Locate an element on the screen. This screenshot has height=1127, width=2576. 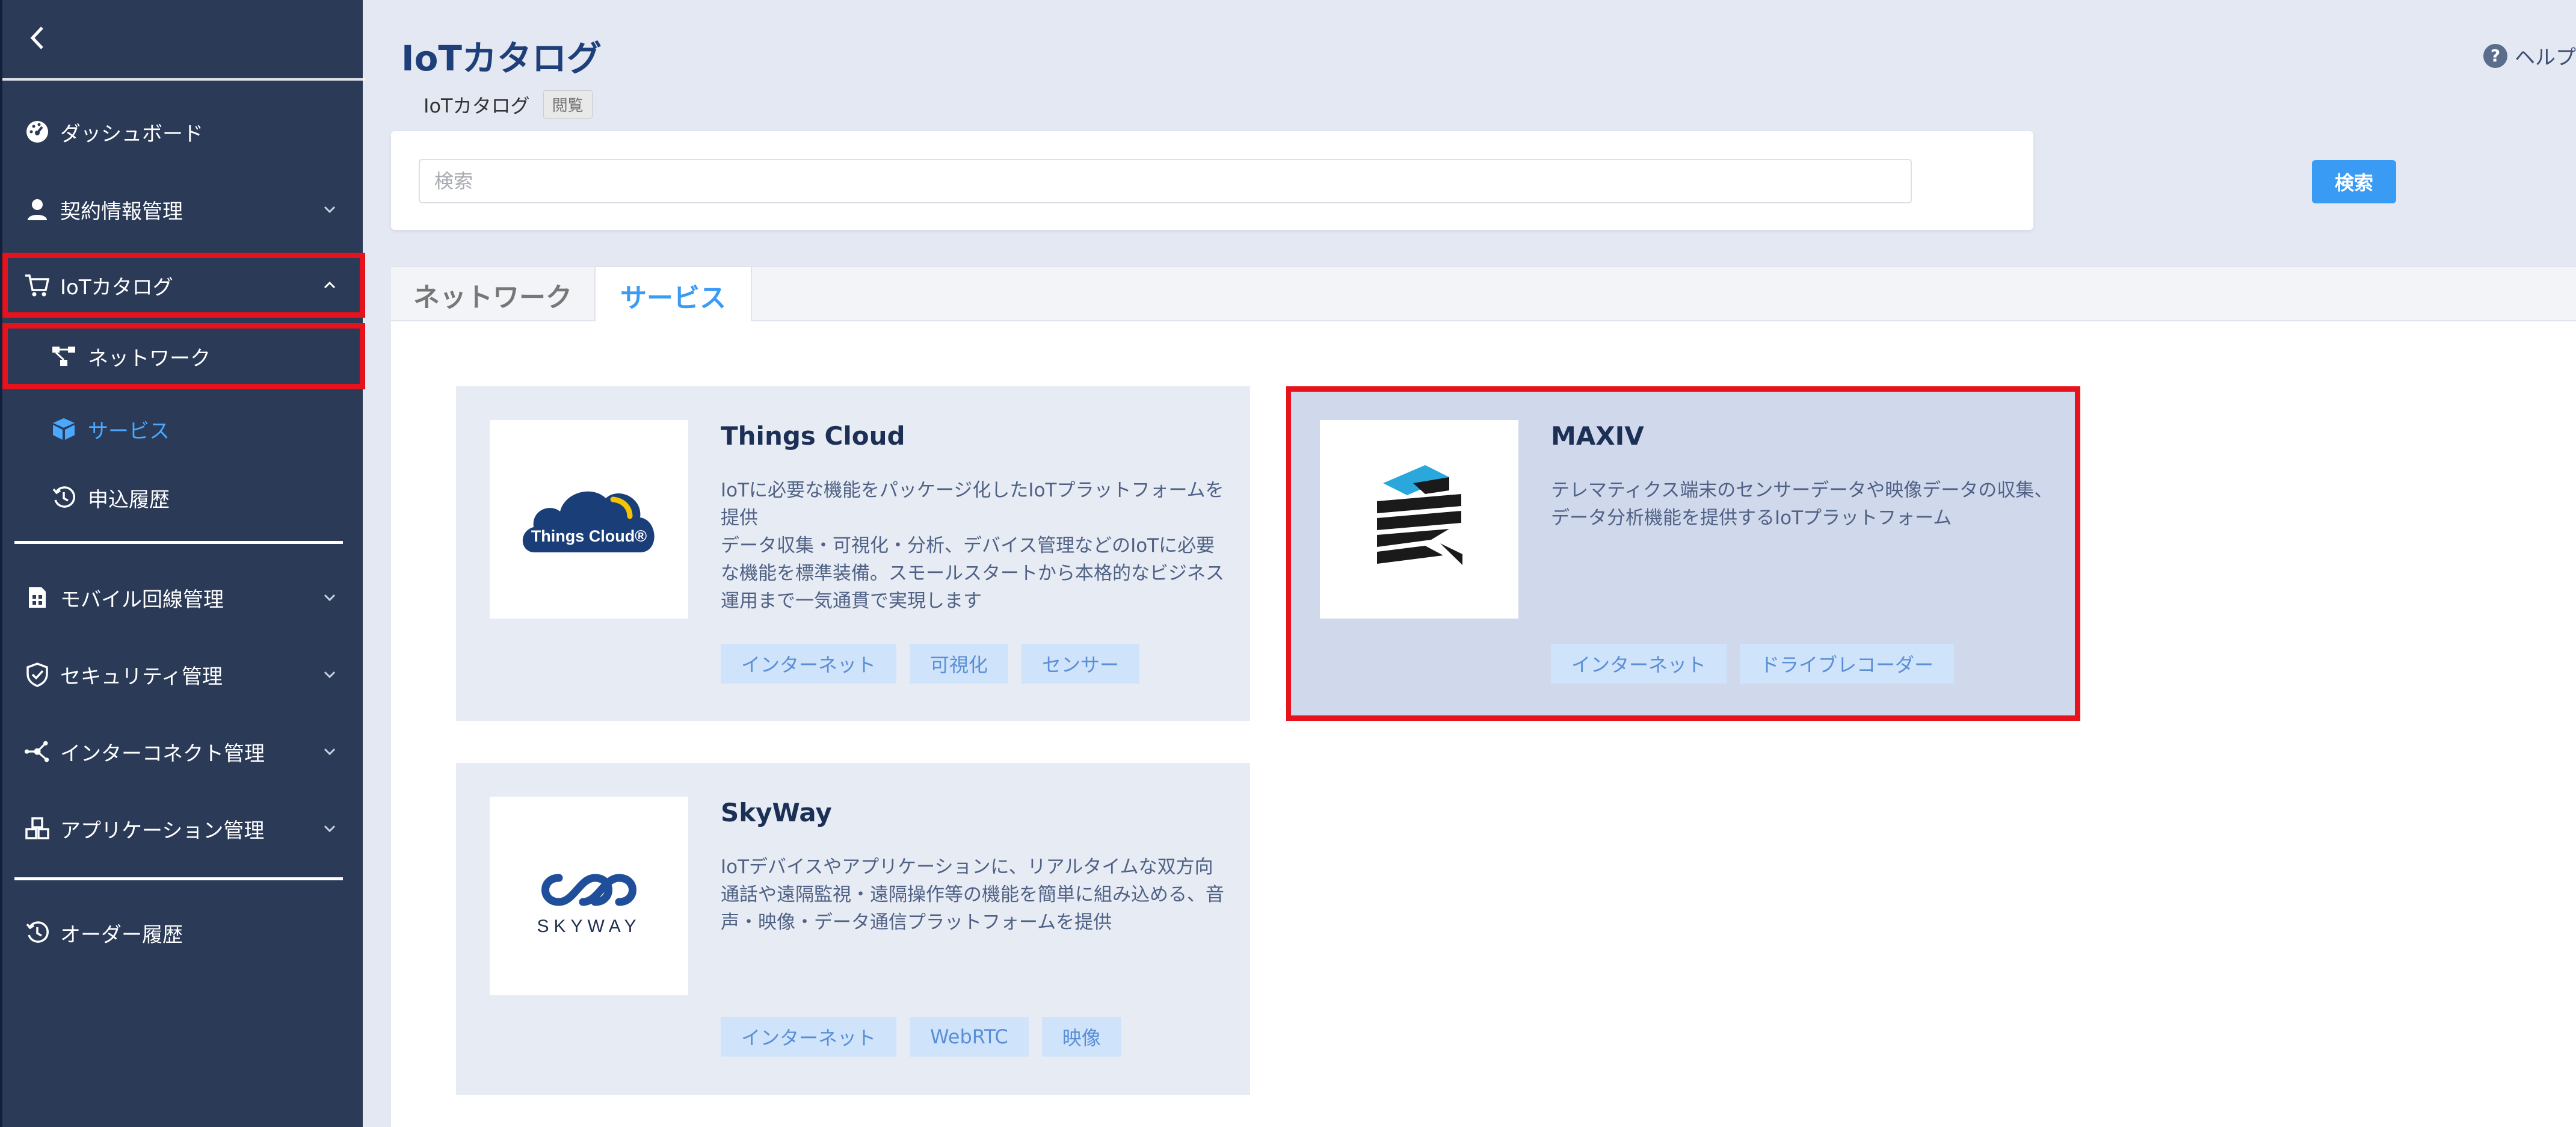
search-panel: 検索 is located at coordinates (1393, 180).